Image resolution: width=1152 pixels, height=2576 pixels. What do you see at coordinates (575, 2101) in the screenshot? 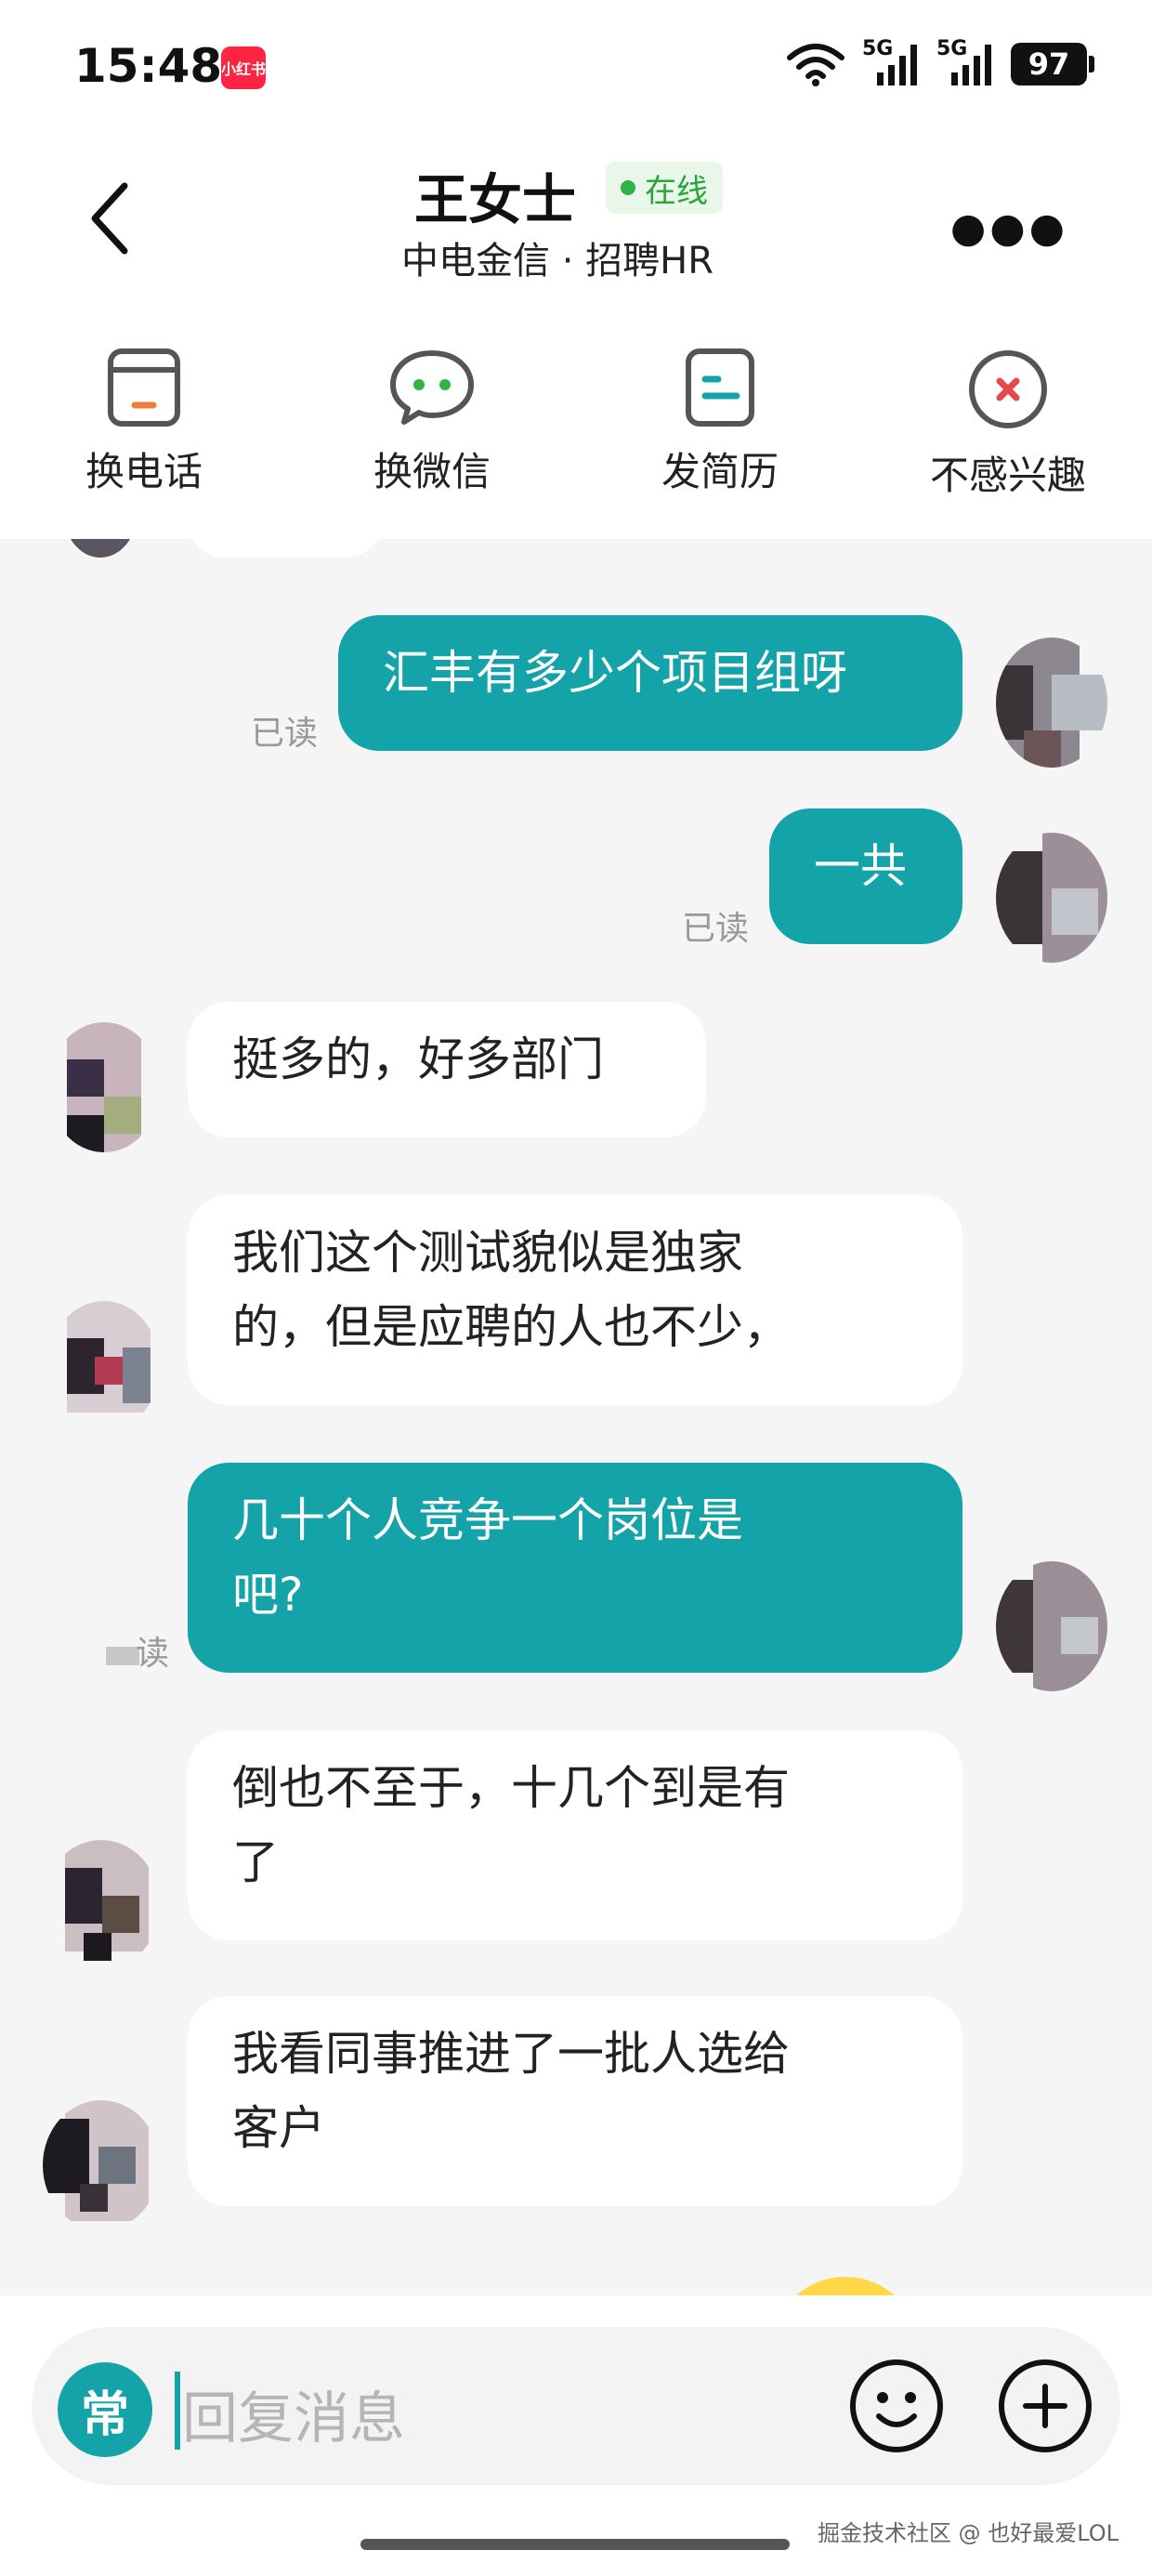
I see `message-bubble-received: 我看同事推进了一批人选给 客户` at bounding box center [575, 2101].